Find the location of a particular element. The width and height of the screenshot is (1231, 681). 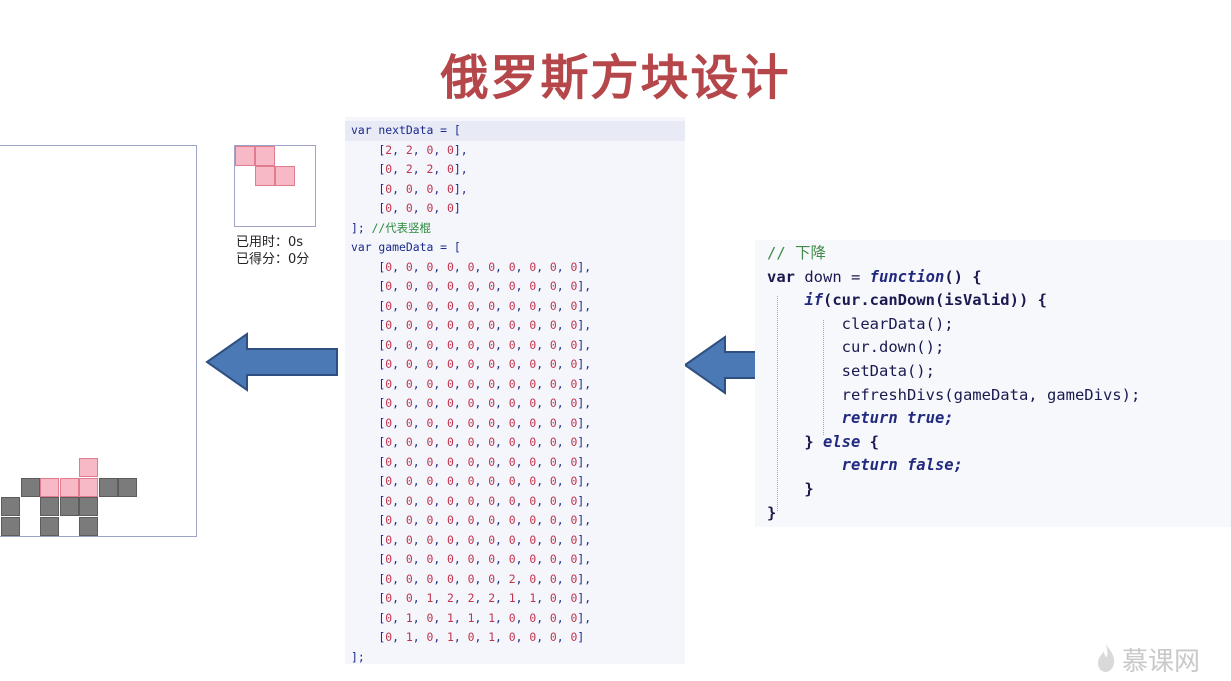

code-keyword: var is located at coordinates (361, 130).